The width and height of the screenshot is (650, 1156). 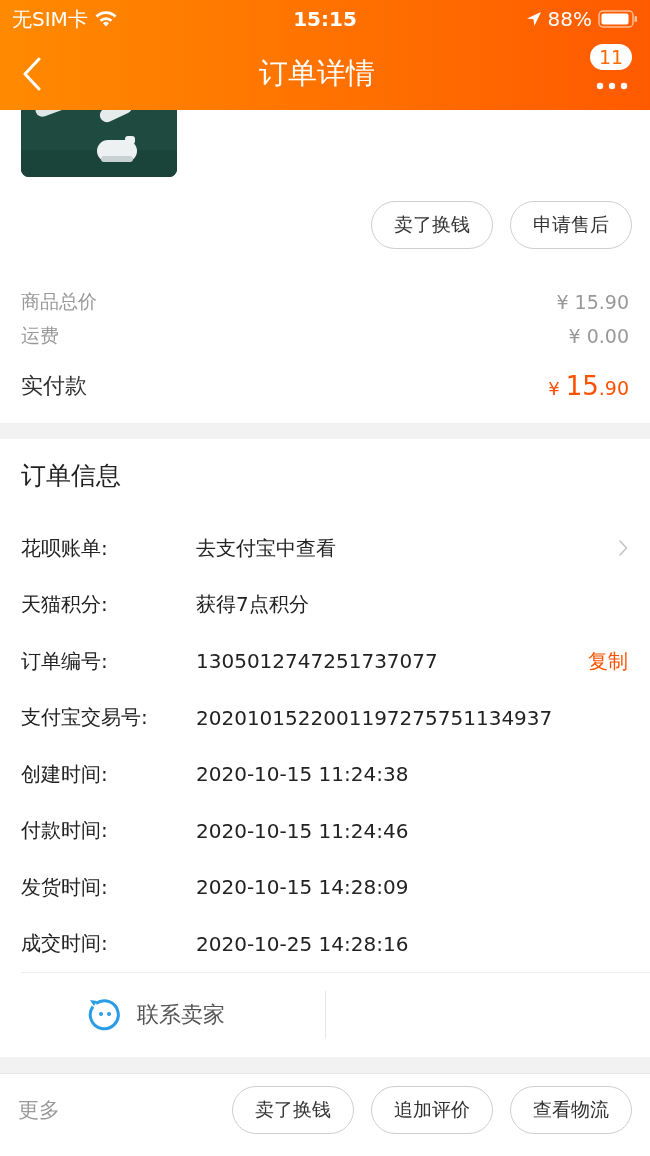 What do you see at coordinates (598, 336) in the screenshot?
I see `price-value: ¥ 0.00` at bounding box center [598, 336].